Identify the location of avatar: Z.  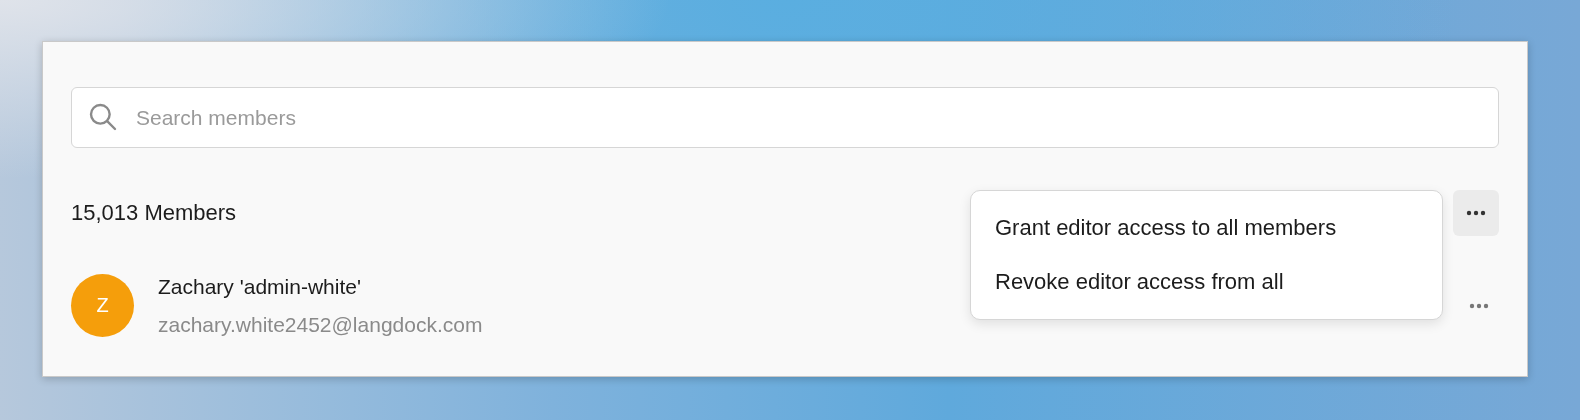
(102, 305).